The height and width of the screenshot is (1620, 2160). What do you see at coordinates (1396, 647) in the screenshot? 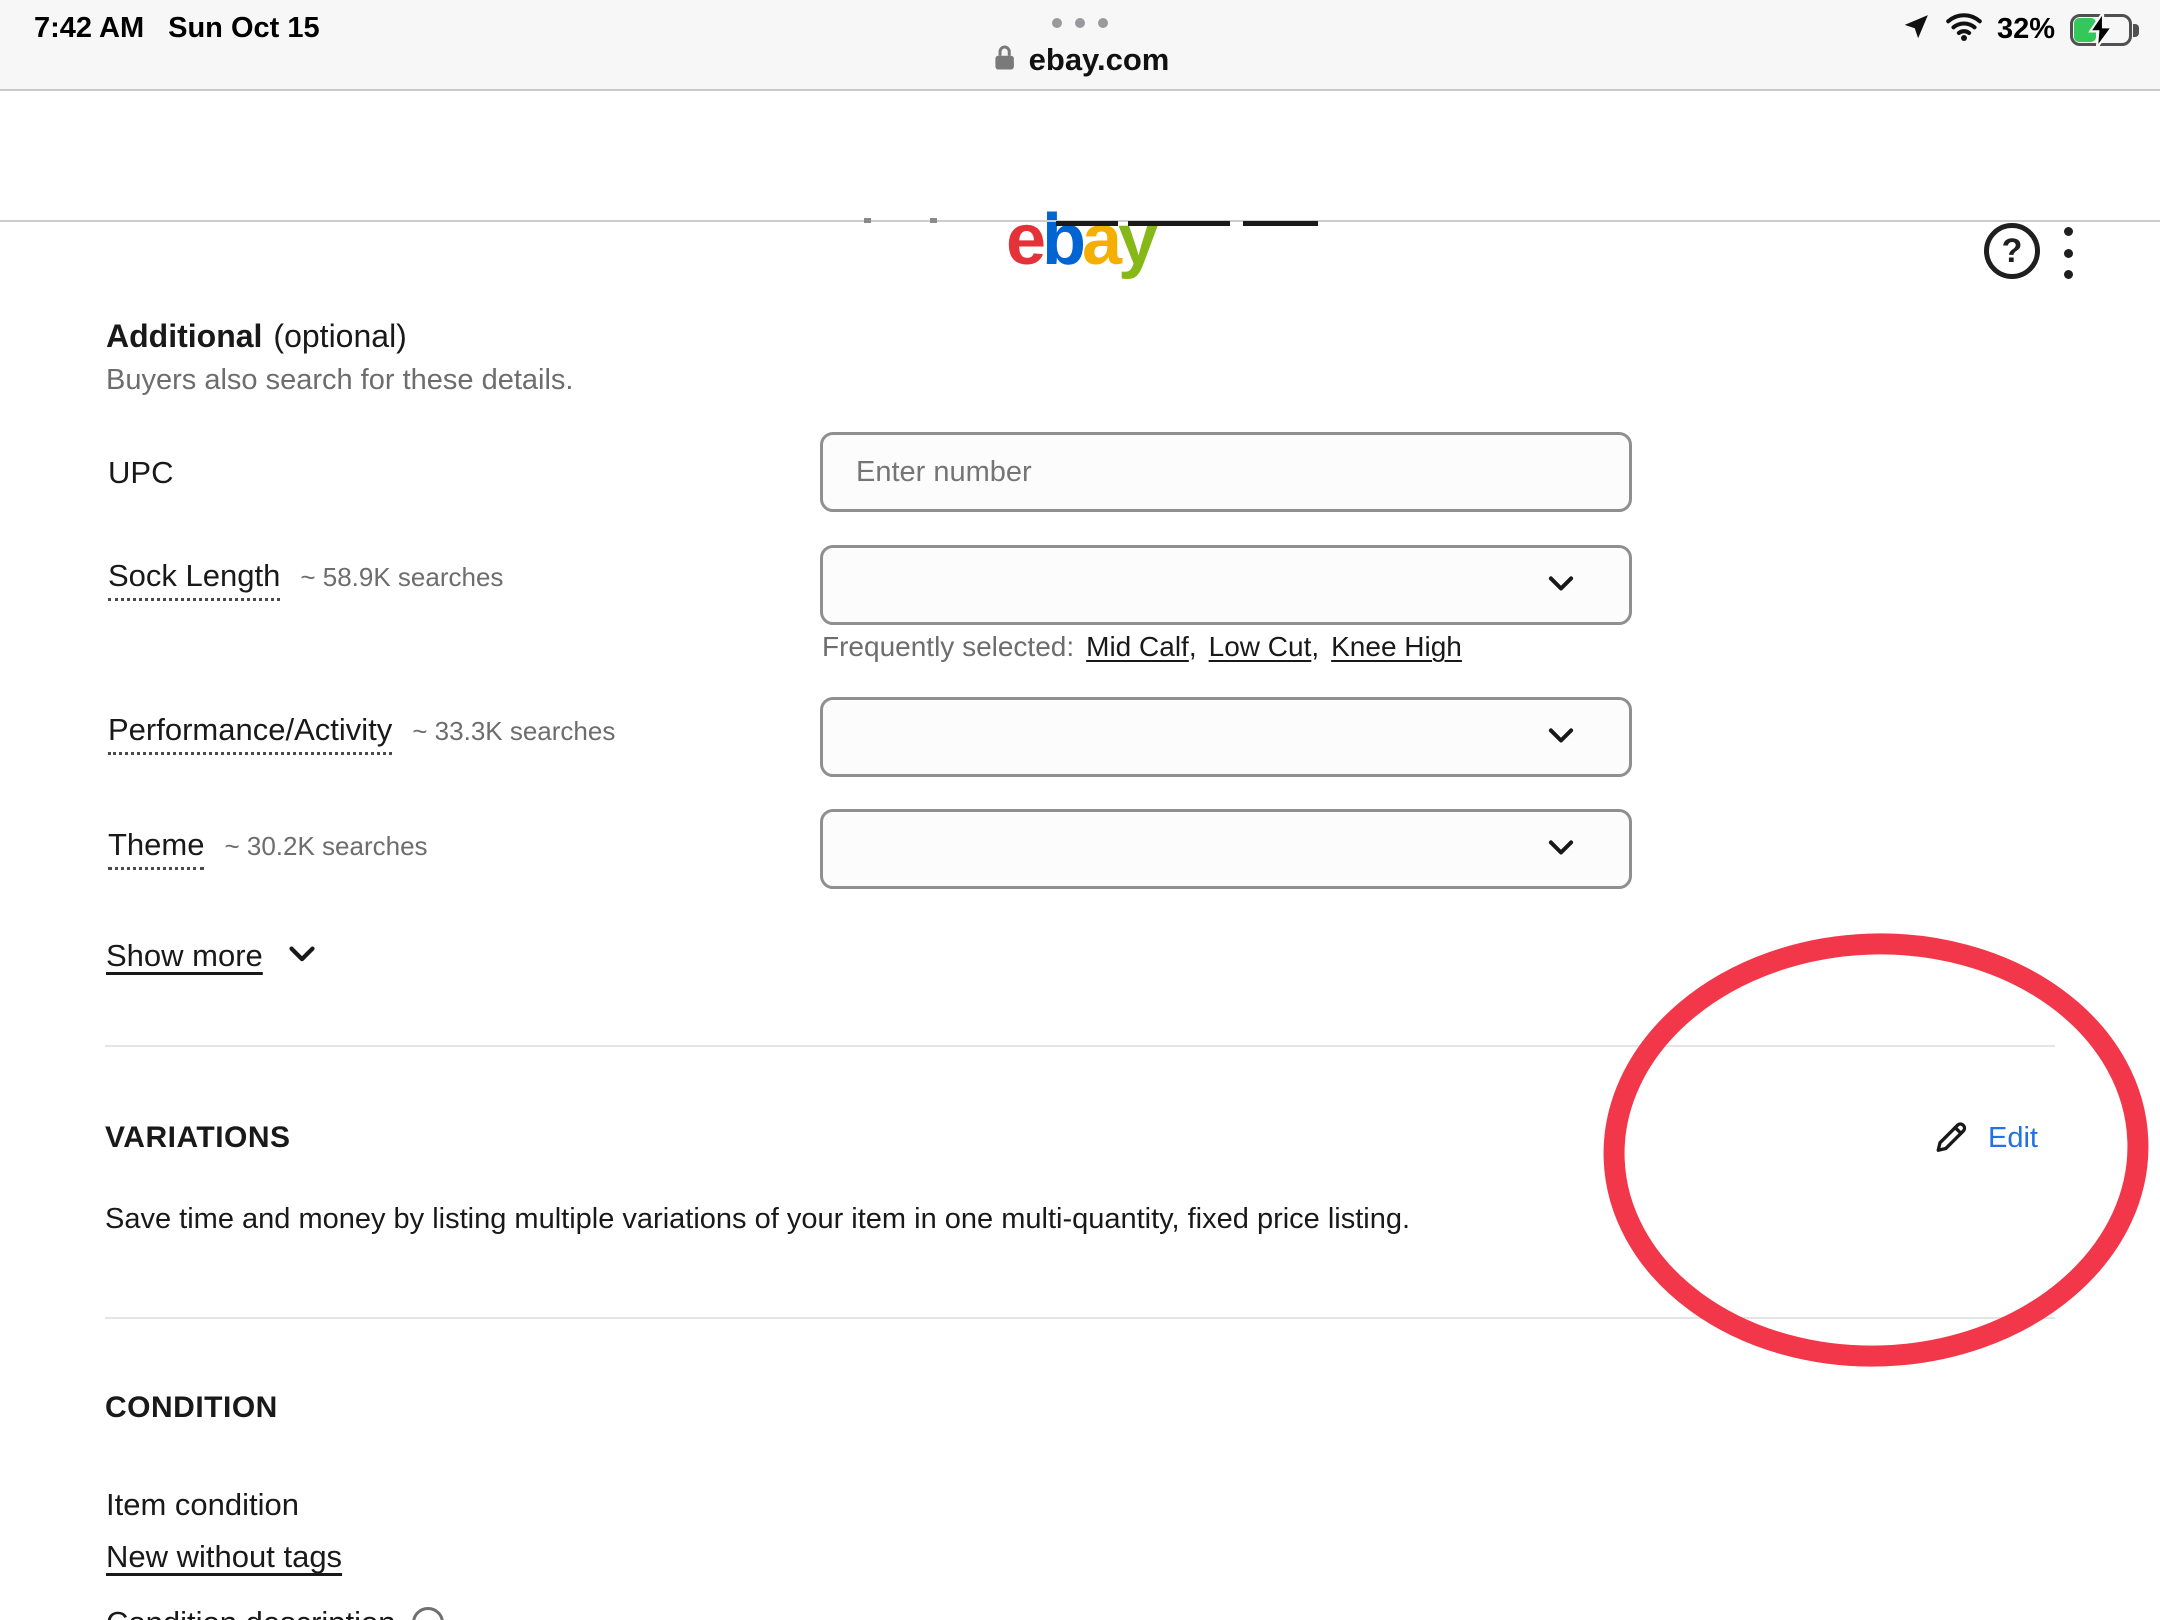
I see `frequent-option-knee-high: Knee High` at bounding box center [1396, 647].